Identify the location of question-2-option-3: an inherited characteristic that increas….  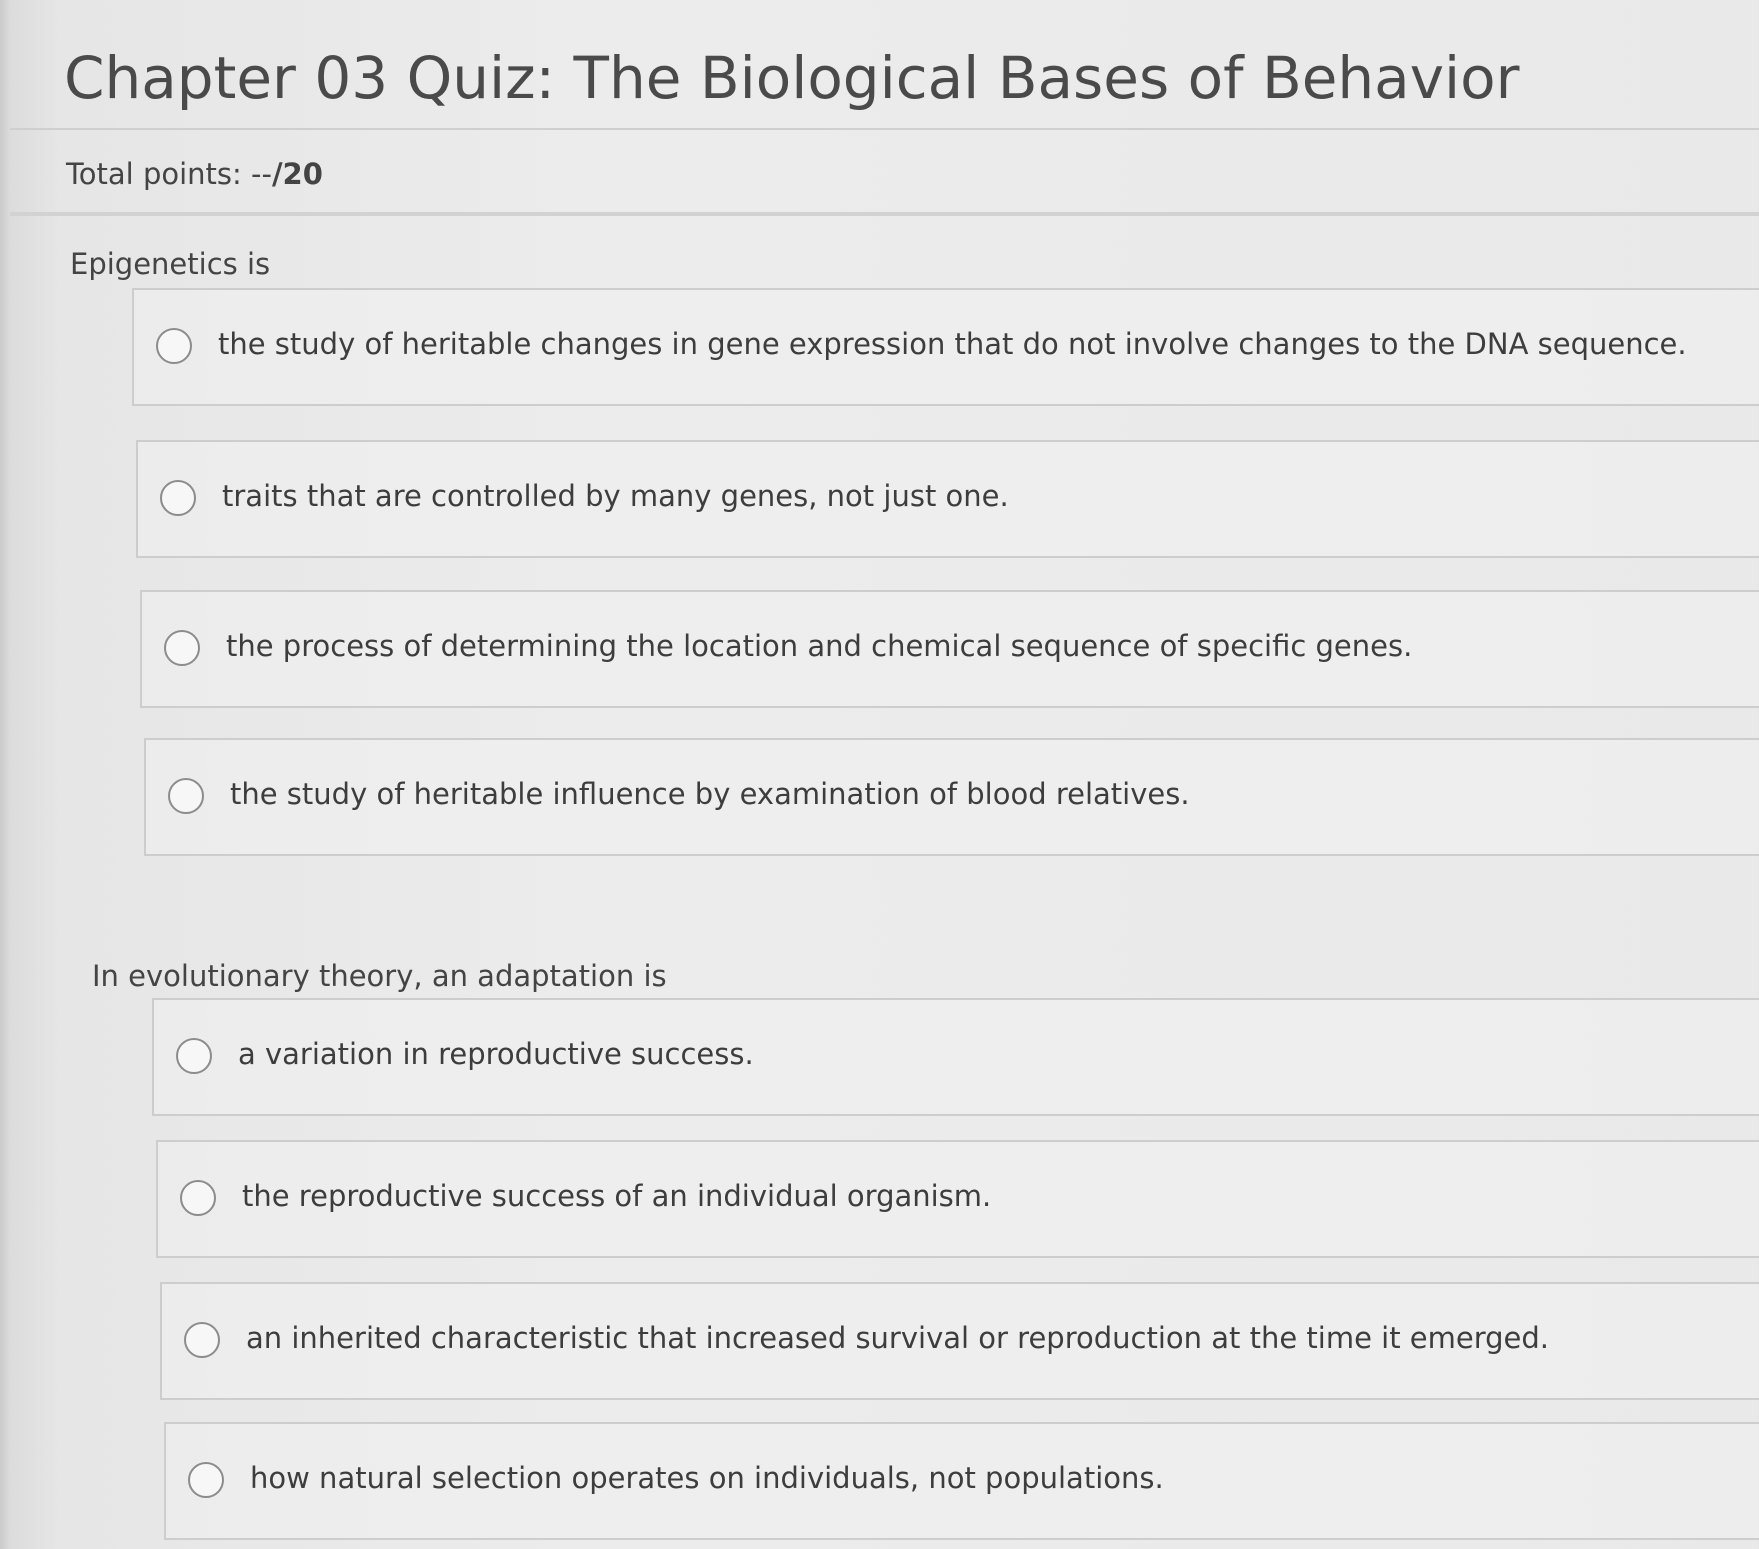
(959, 1341).